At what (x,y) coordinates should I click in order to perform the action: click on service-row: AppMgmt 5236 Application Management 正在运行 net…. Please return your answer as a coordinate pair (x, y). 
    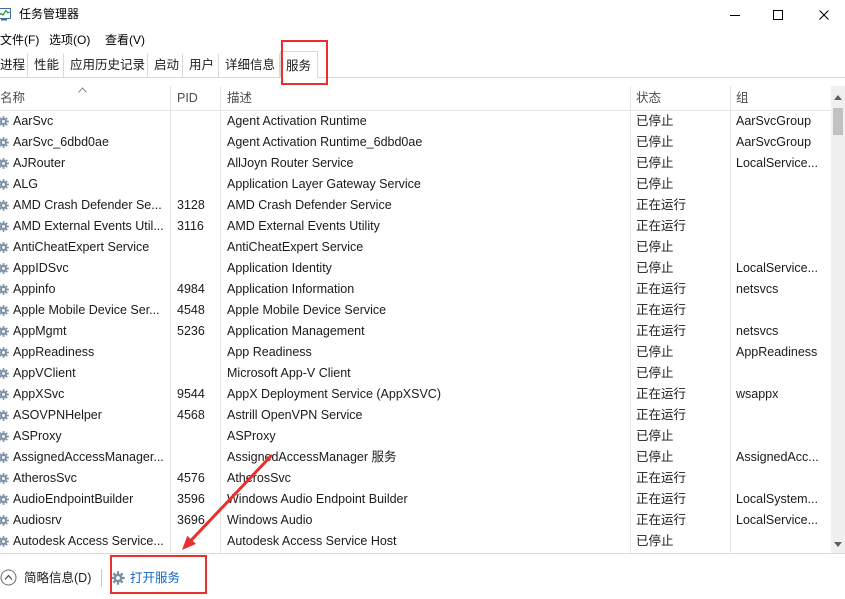
    Looking at the image, I should click on (415, 331).